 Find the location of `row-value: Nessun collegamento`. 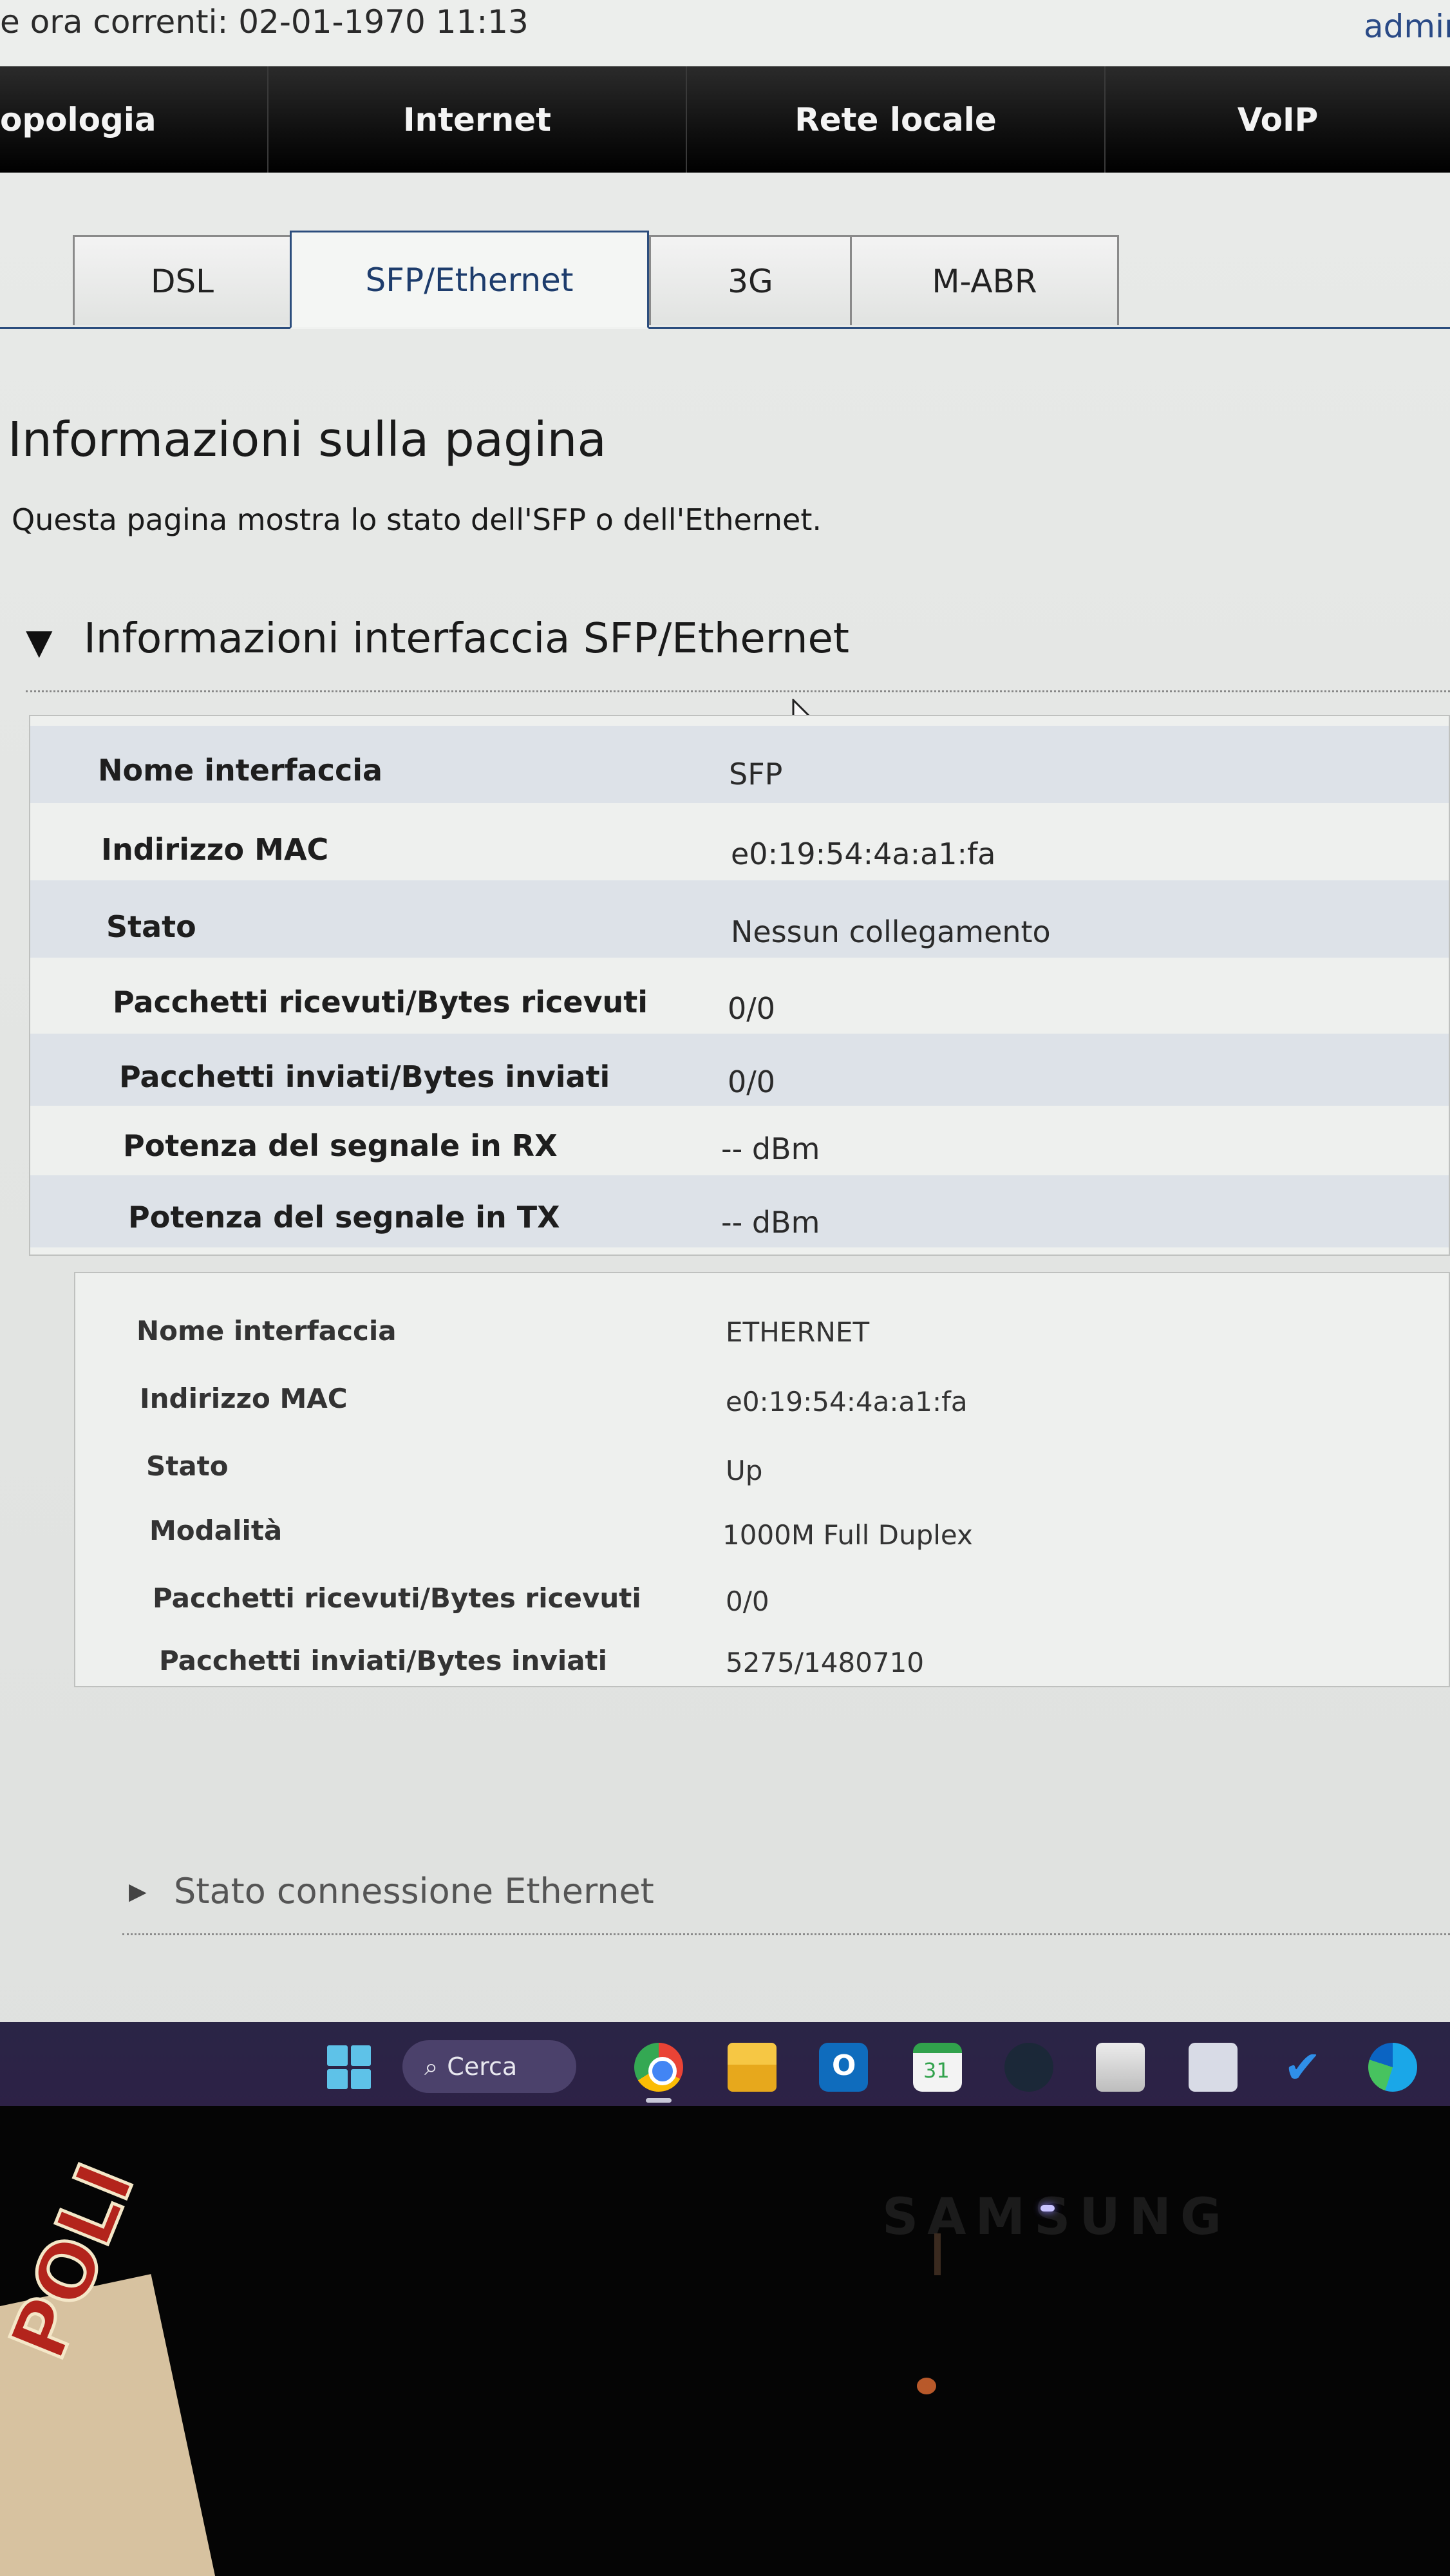

row-value: Nessun collegamento is located at coordinates (891, 932).